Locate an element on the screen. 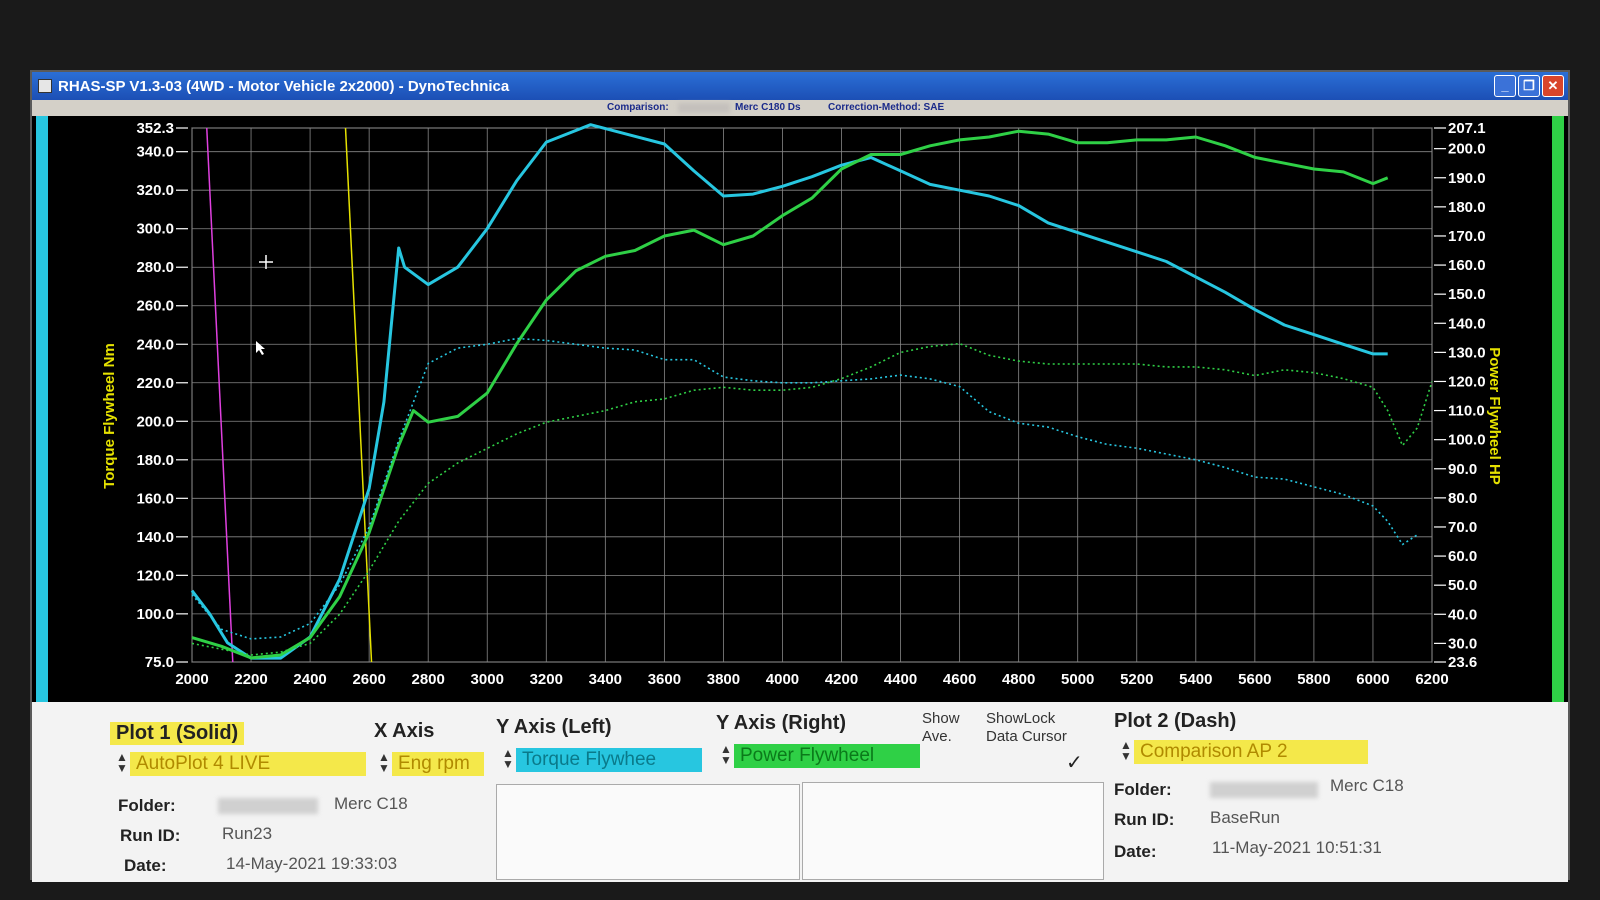 Image resolution: width=1600 pixels, height=900 pixels. minimize-button: _ is located at coordinates (1505, 86).